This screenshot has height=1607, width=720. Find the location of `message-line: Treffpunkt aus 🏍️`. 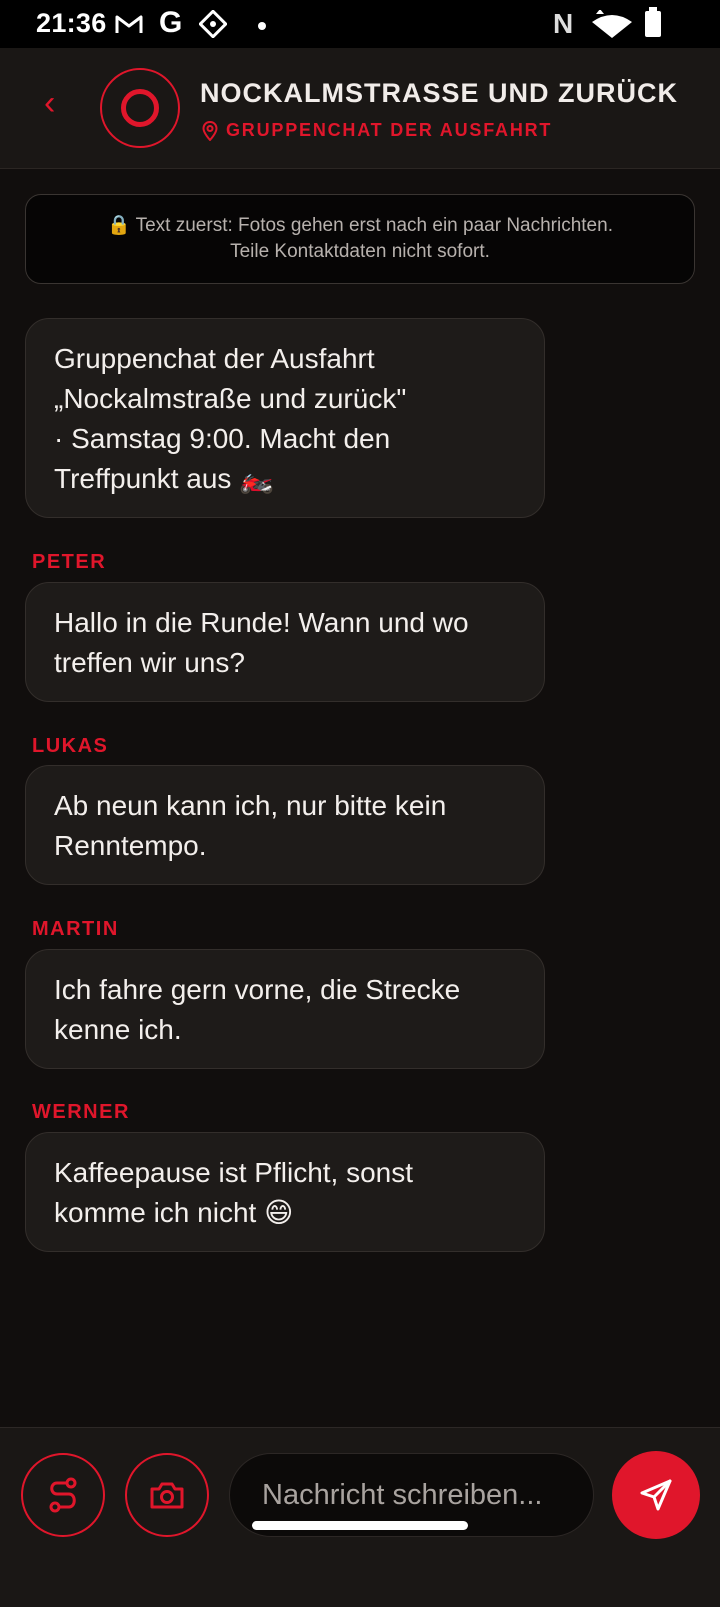

message-line: Treffpunkt aus 🏍️ is located at coordinates (164, 478).